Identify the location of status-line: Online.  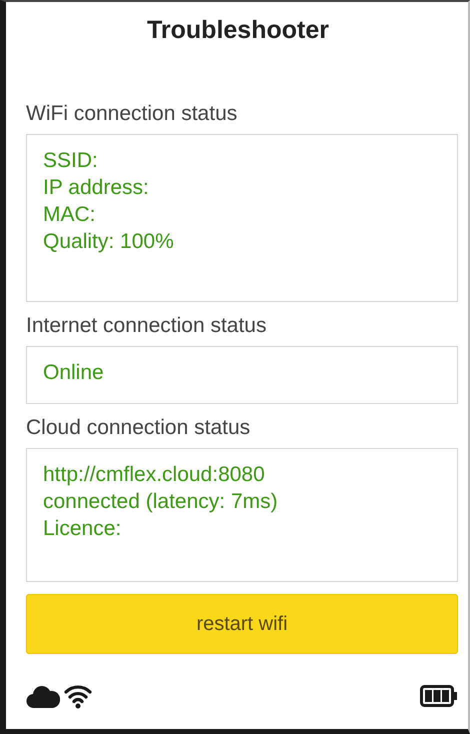
(74, 373).